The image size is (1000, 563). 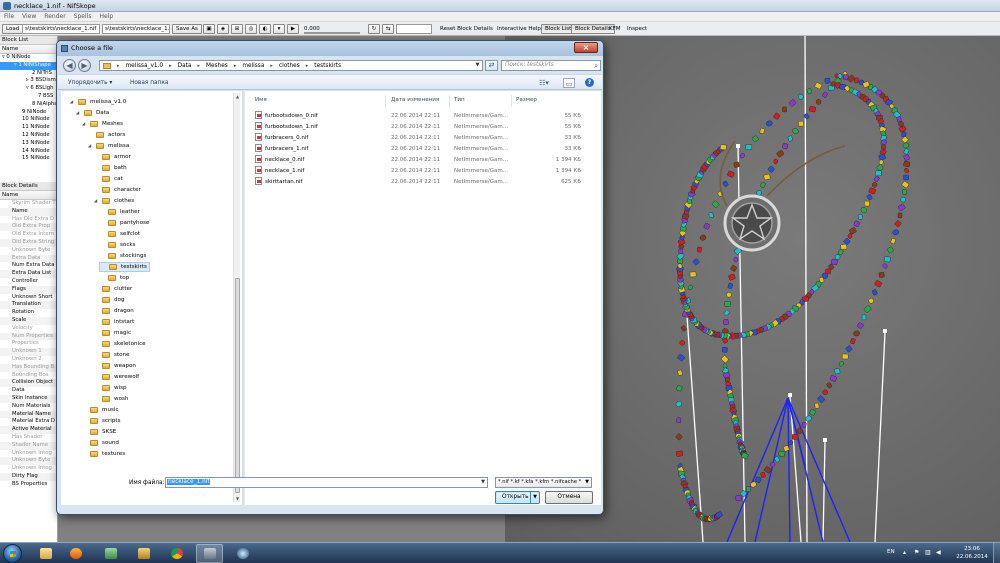 What do you see at coordinates (109, 300) in the screenshot?
I see `tree-folder-item: dog` at bounding box center [109, 300].